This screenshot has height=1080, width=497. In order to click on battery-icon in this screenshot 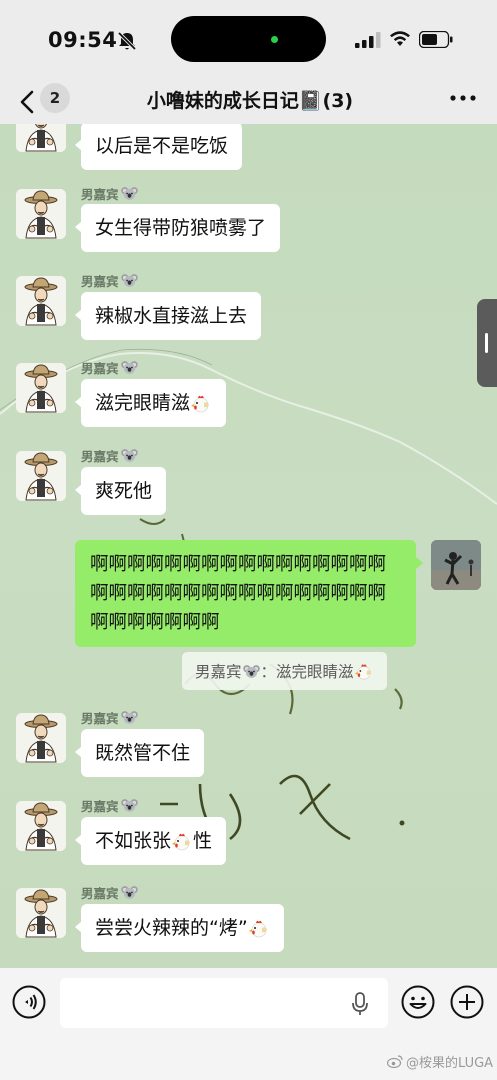, I will do `click(436, 39)`.